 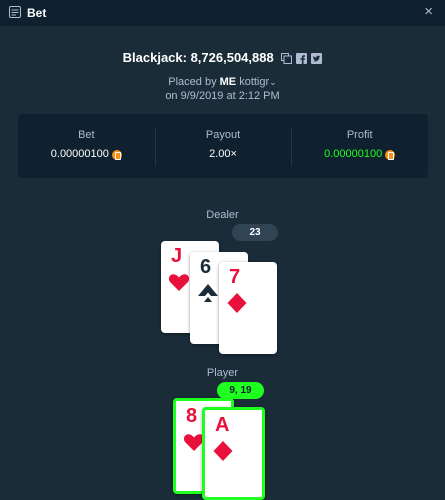 I want to click on placed-by-line: Placed by ME kottigr⌄, so click(x=222, y=82).